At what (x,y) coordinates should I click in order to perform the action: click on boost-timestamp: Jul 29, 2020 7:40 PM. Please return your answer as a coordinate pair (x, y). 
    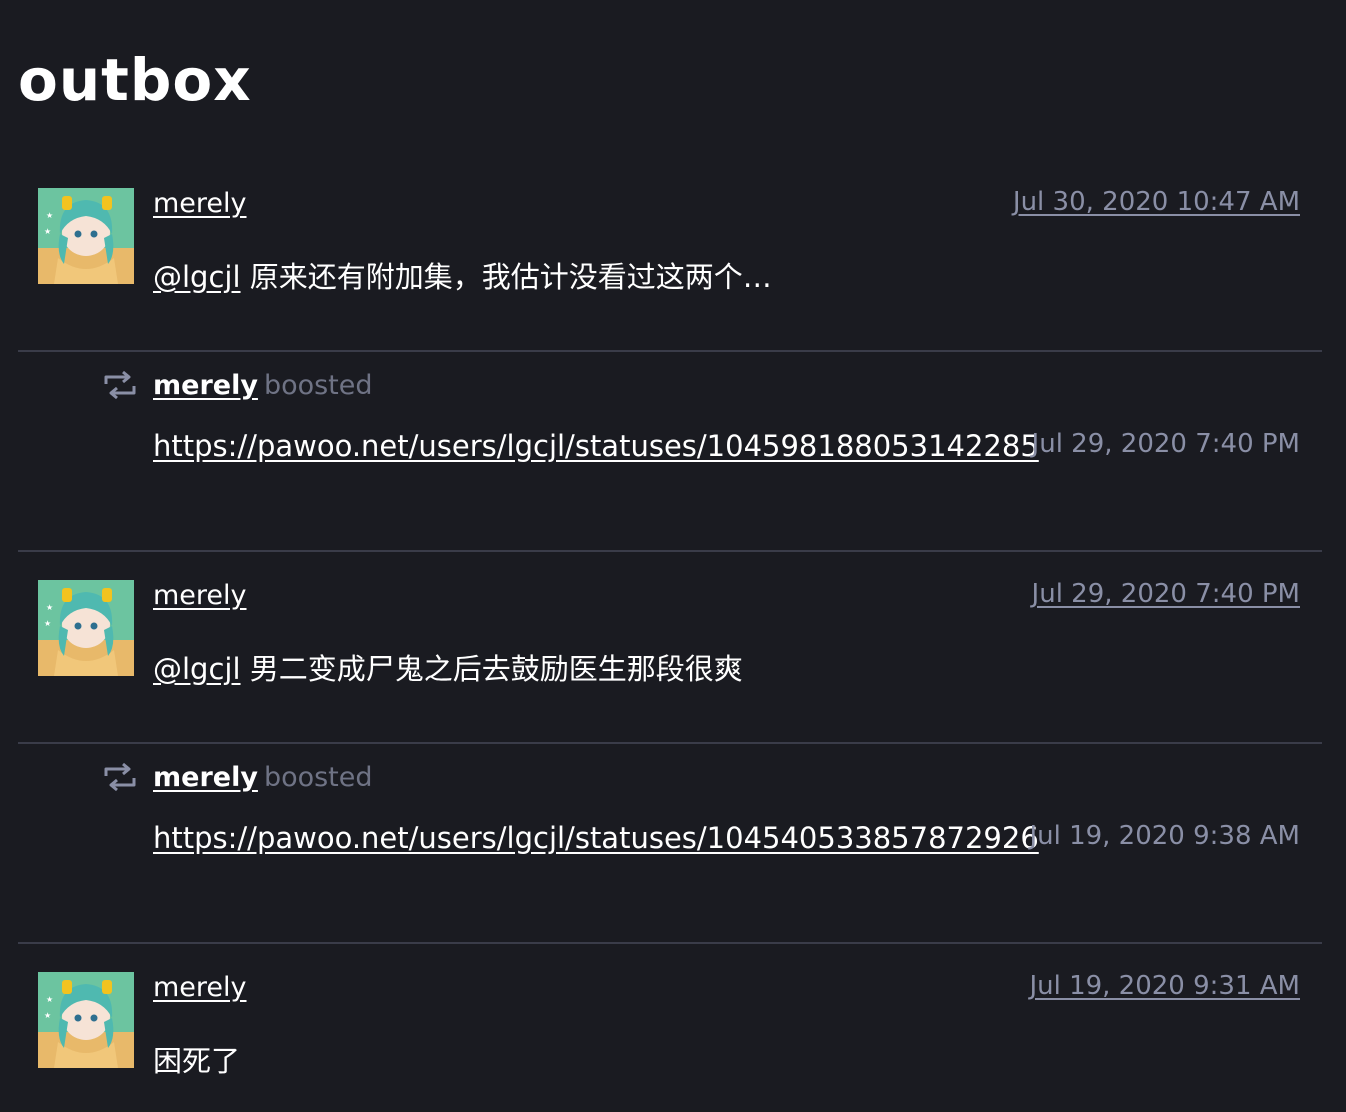
    Looking at the image, I should click on (1165, 444).